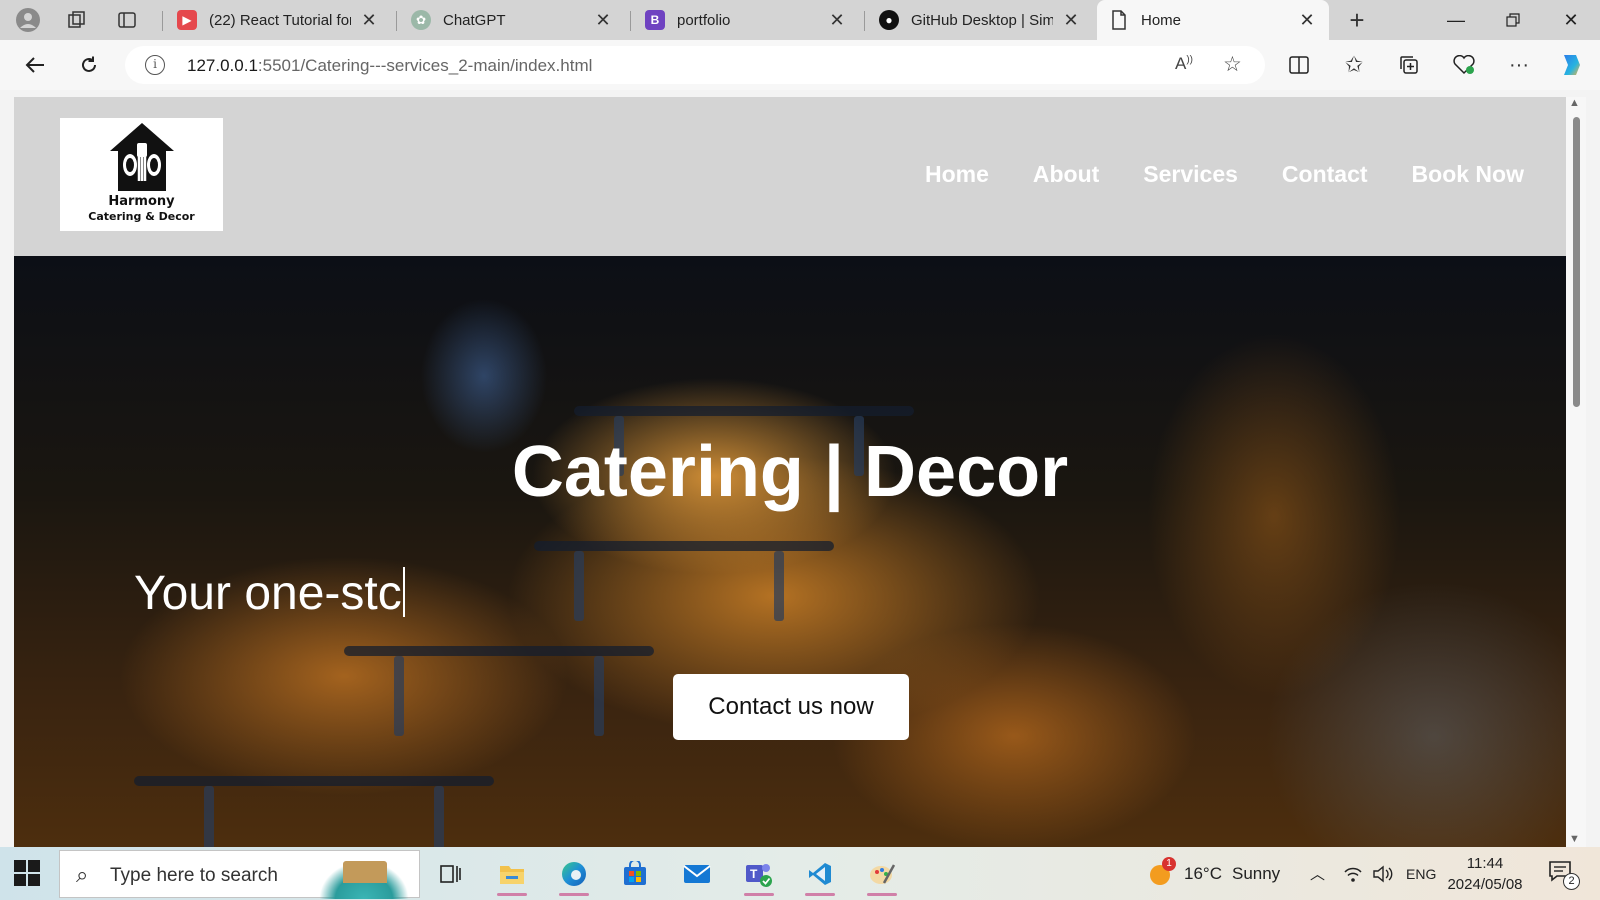  I want to click on file-explorer-icon, so click(512, 874).